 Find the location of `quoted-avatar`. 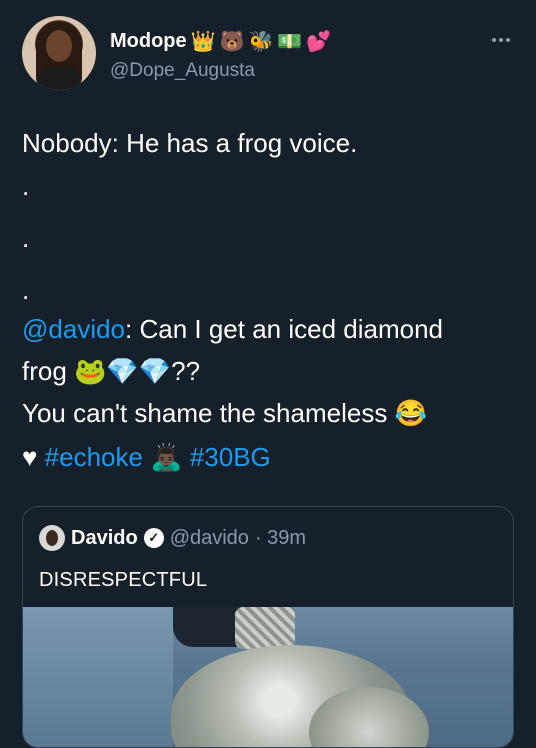

quoted-avatar is located at coordinates (52, 538).